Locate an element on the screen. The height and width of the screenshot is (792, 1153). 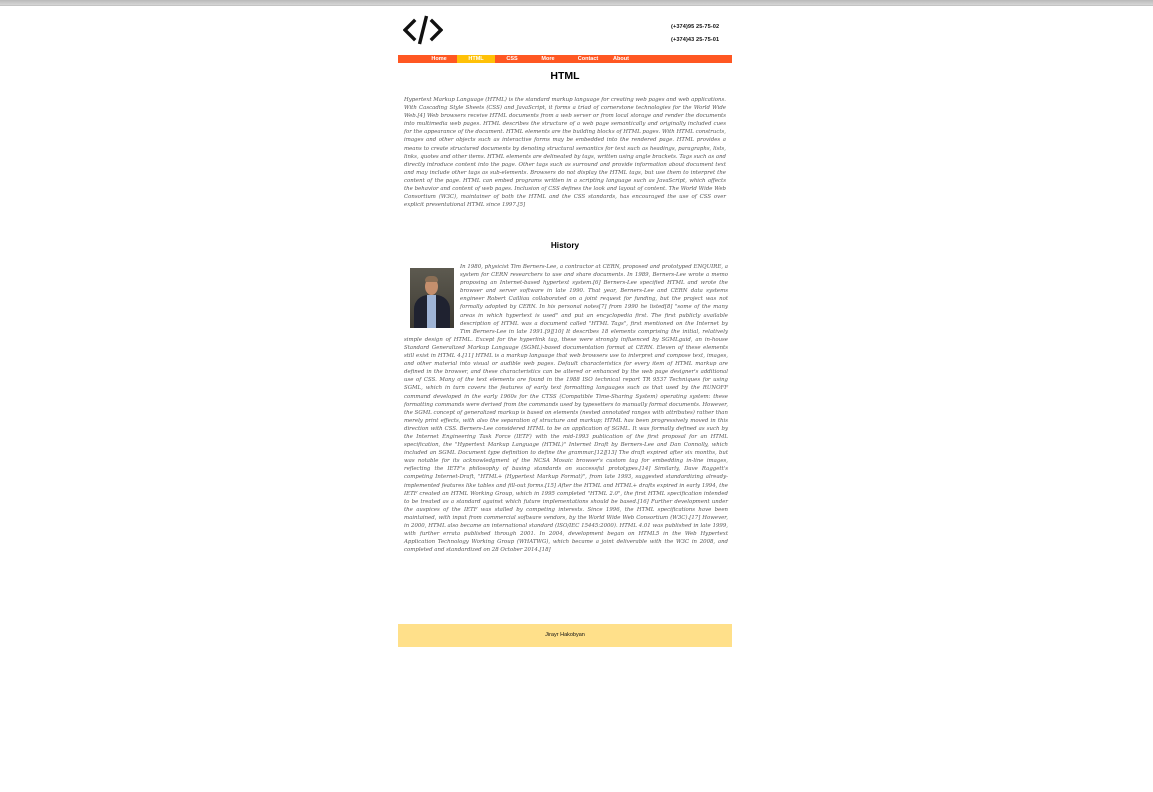
footer: Jirayr Hakobyan is located at coordinates (565, 635).